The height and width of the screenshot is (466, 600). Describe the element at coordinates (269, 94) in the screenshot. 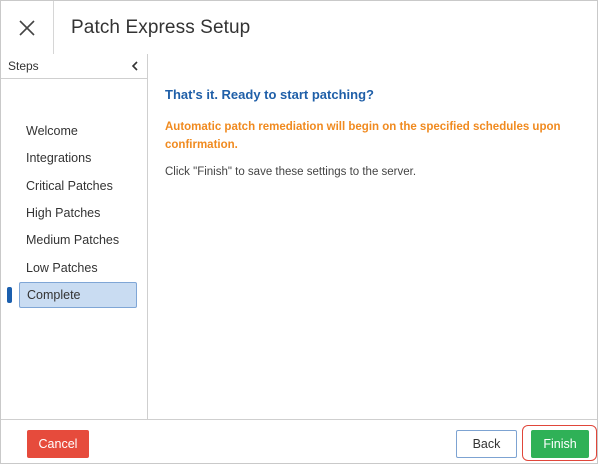

I see `ready-heading: That's it. Ready to start patching?` at that location.